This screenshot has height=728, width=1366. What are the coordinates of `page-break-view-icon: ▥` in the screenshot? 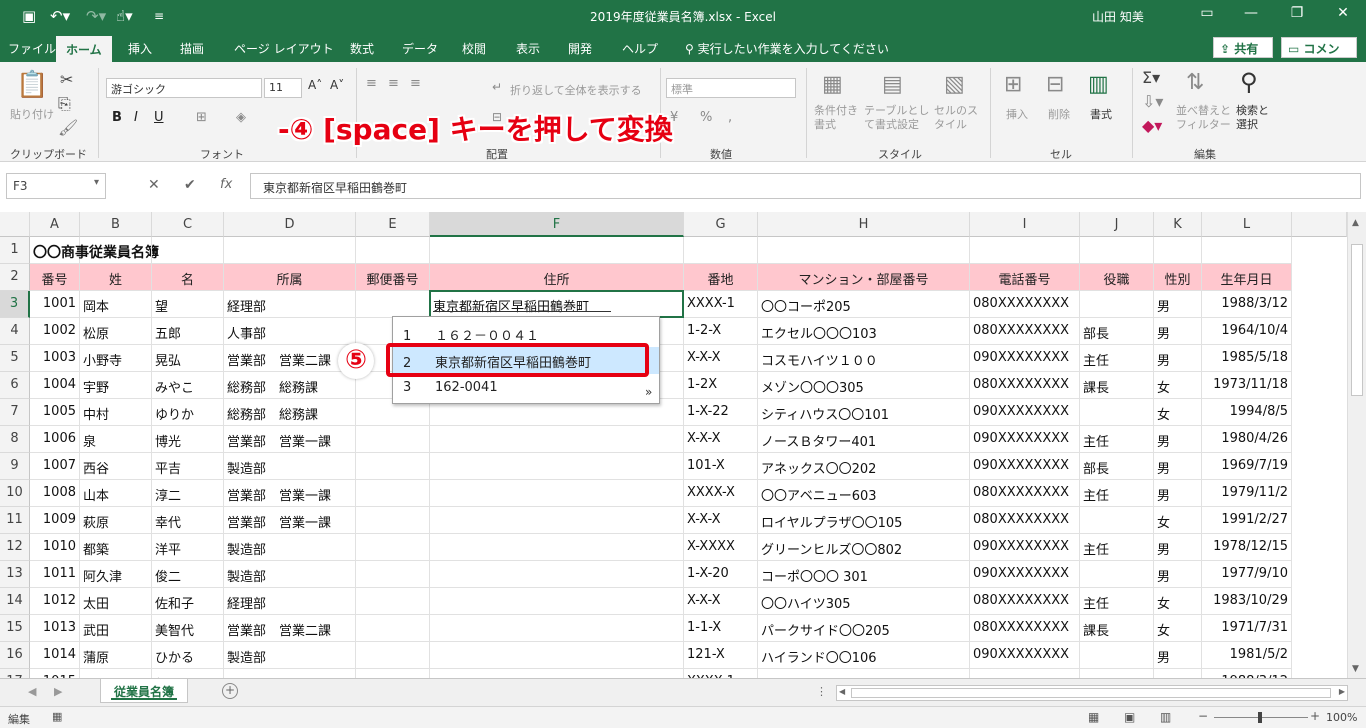 It's located at (1165, 717).